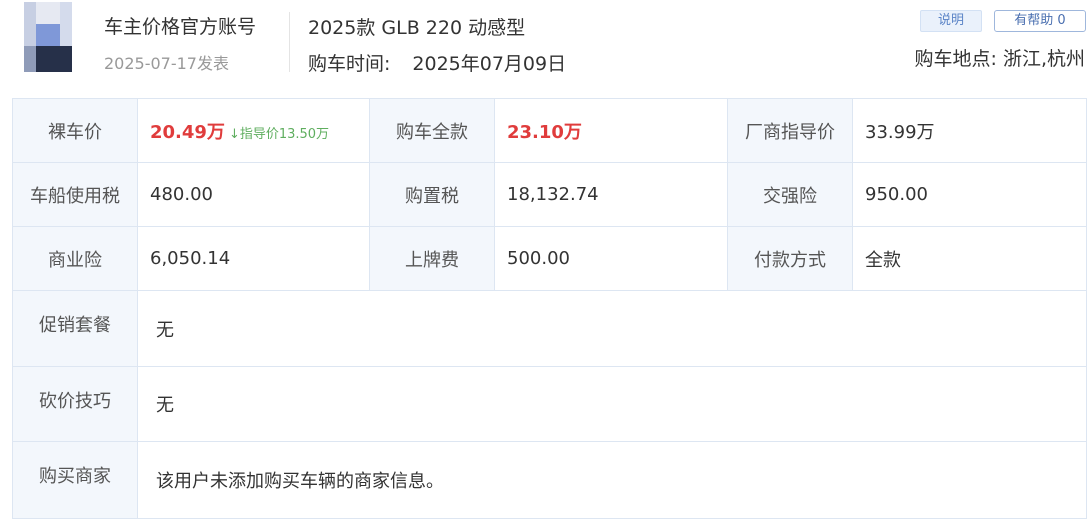  What do you see at coordinates (612, 480) in the screenshot?
I see `value-dealer: 该用户未添加购买车辆的商家信息。` at bounding box center [612, 480].